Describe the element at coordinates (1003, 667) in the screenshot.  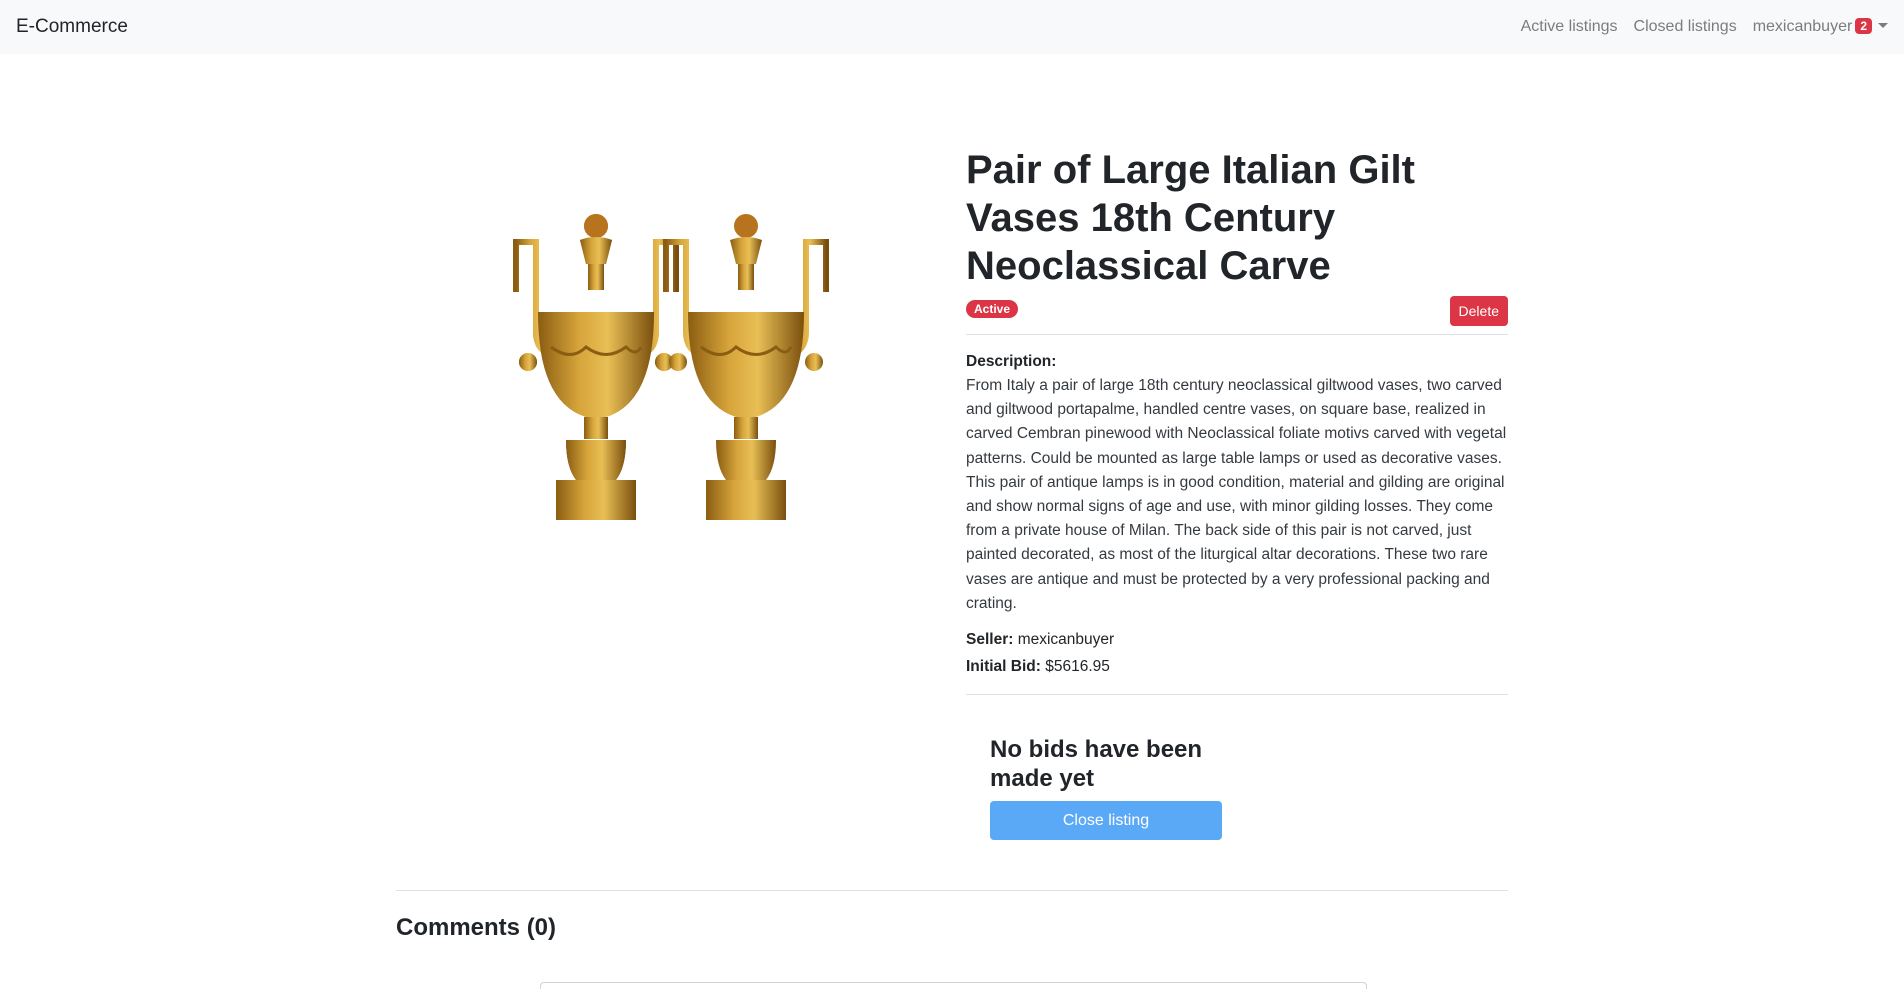
I see `initial-bid-label: Initial Bid:` at that location.